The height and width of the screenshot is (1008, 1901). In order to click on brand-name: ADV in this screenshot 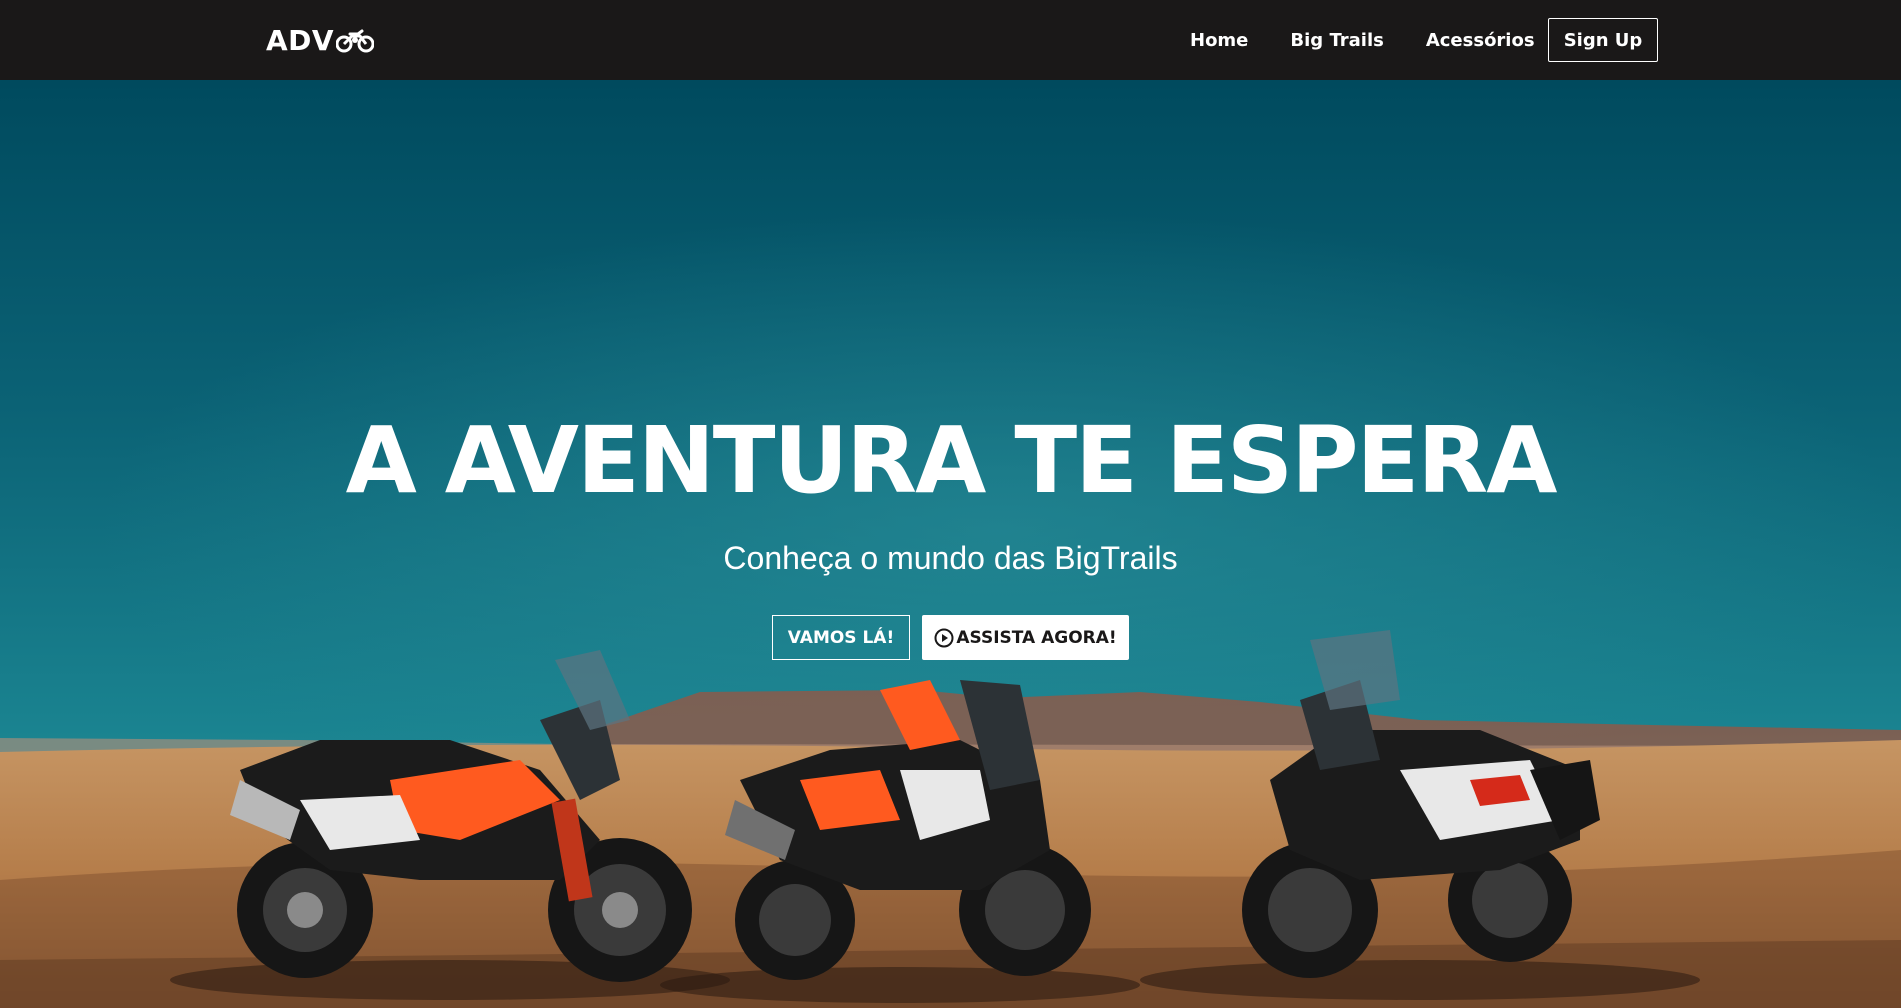, I will do `click(300, 40)`.